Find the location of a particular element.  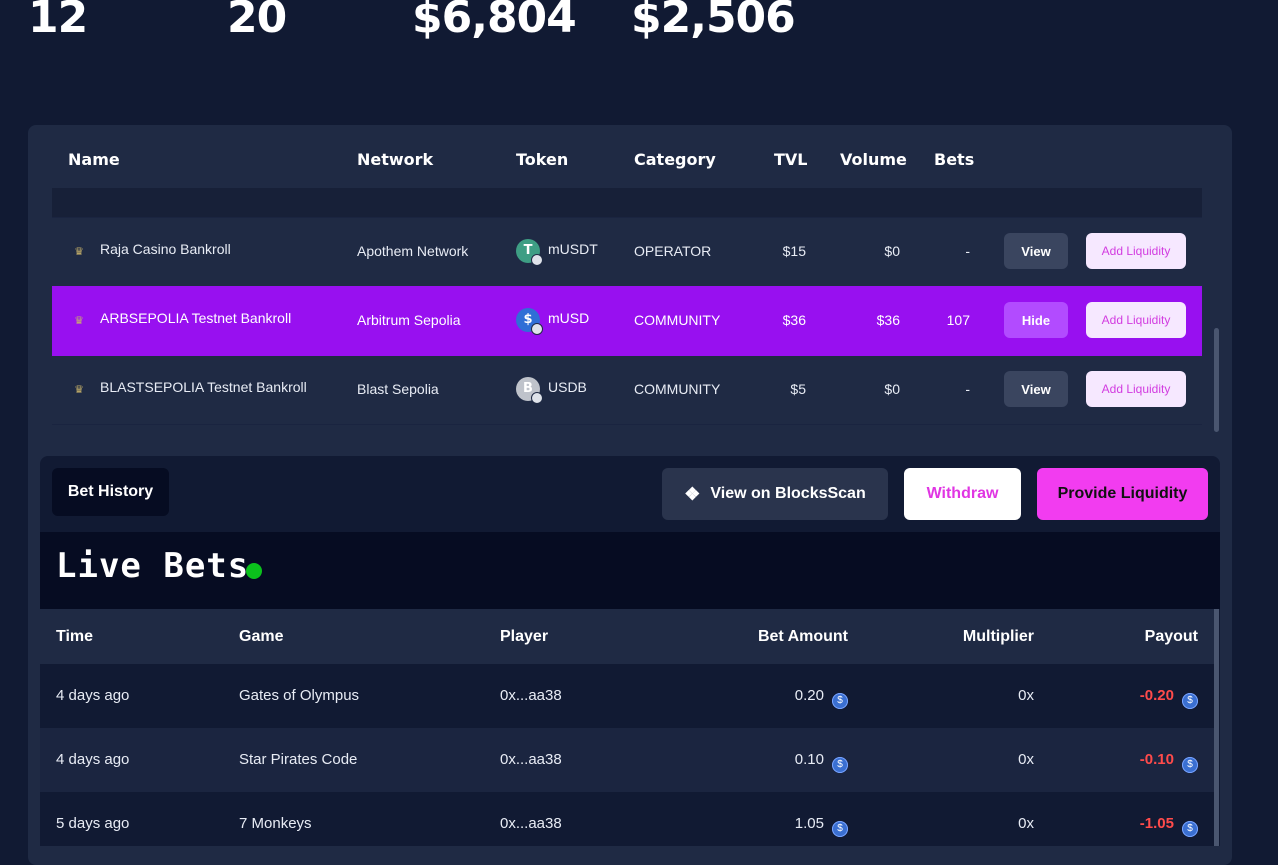

bankroll-token: mUSD is located at coordinates (569, 318).